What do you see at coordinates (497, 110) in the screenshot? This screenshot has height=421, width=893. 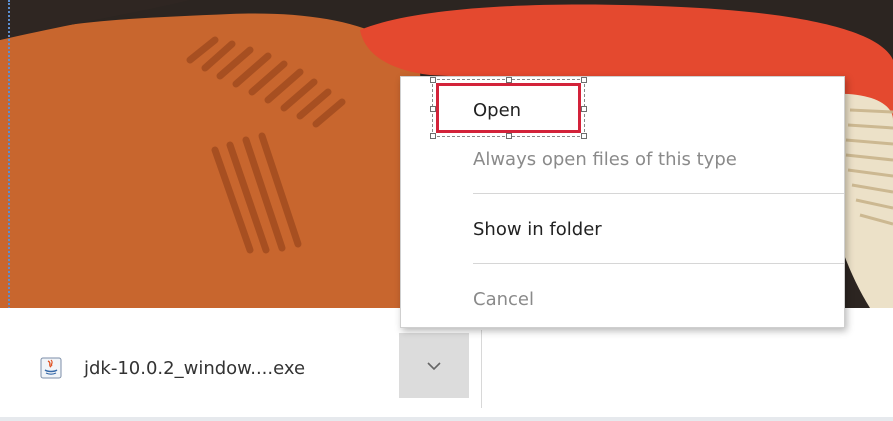 I see `menu-item-open: Open` at bounding box center [497, 110].